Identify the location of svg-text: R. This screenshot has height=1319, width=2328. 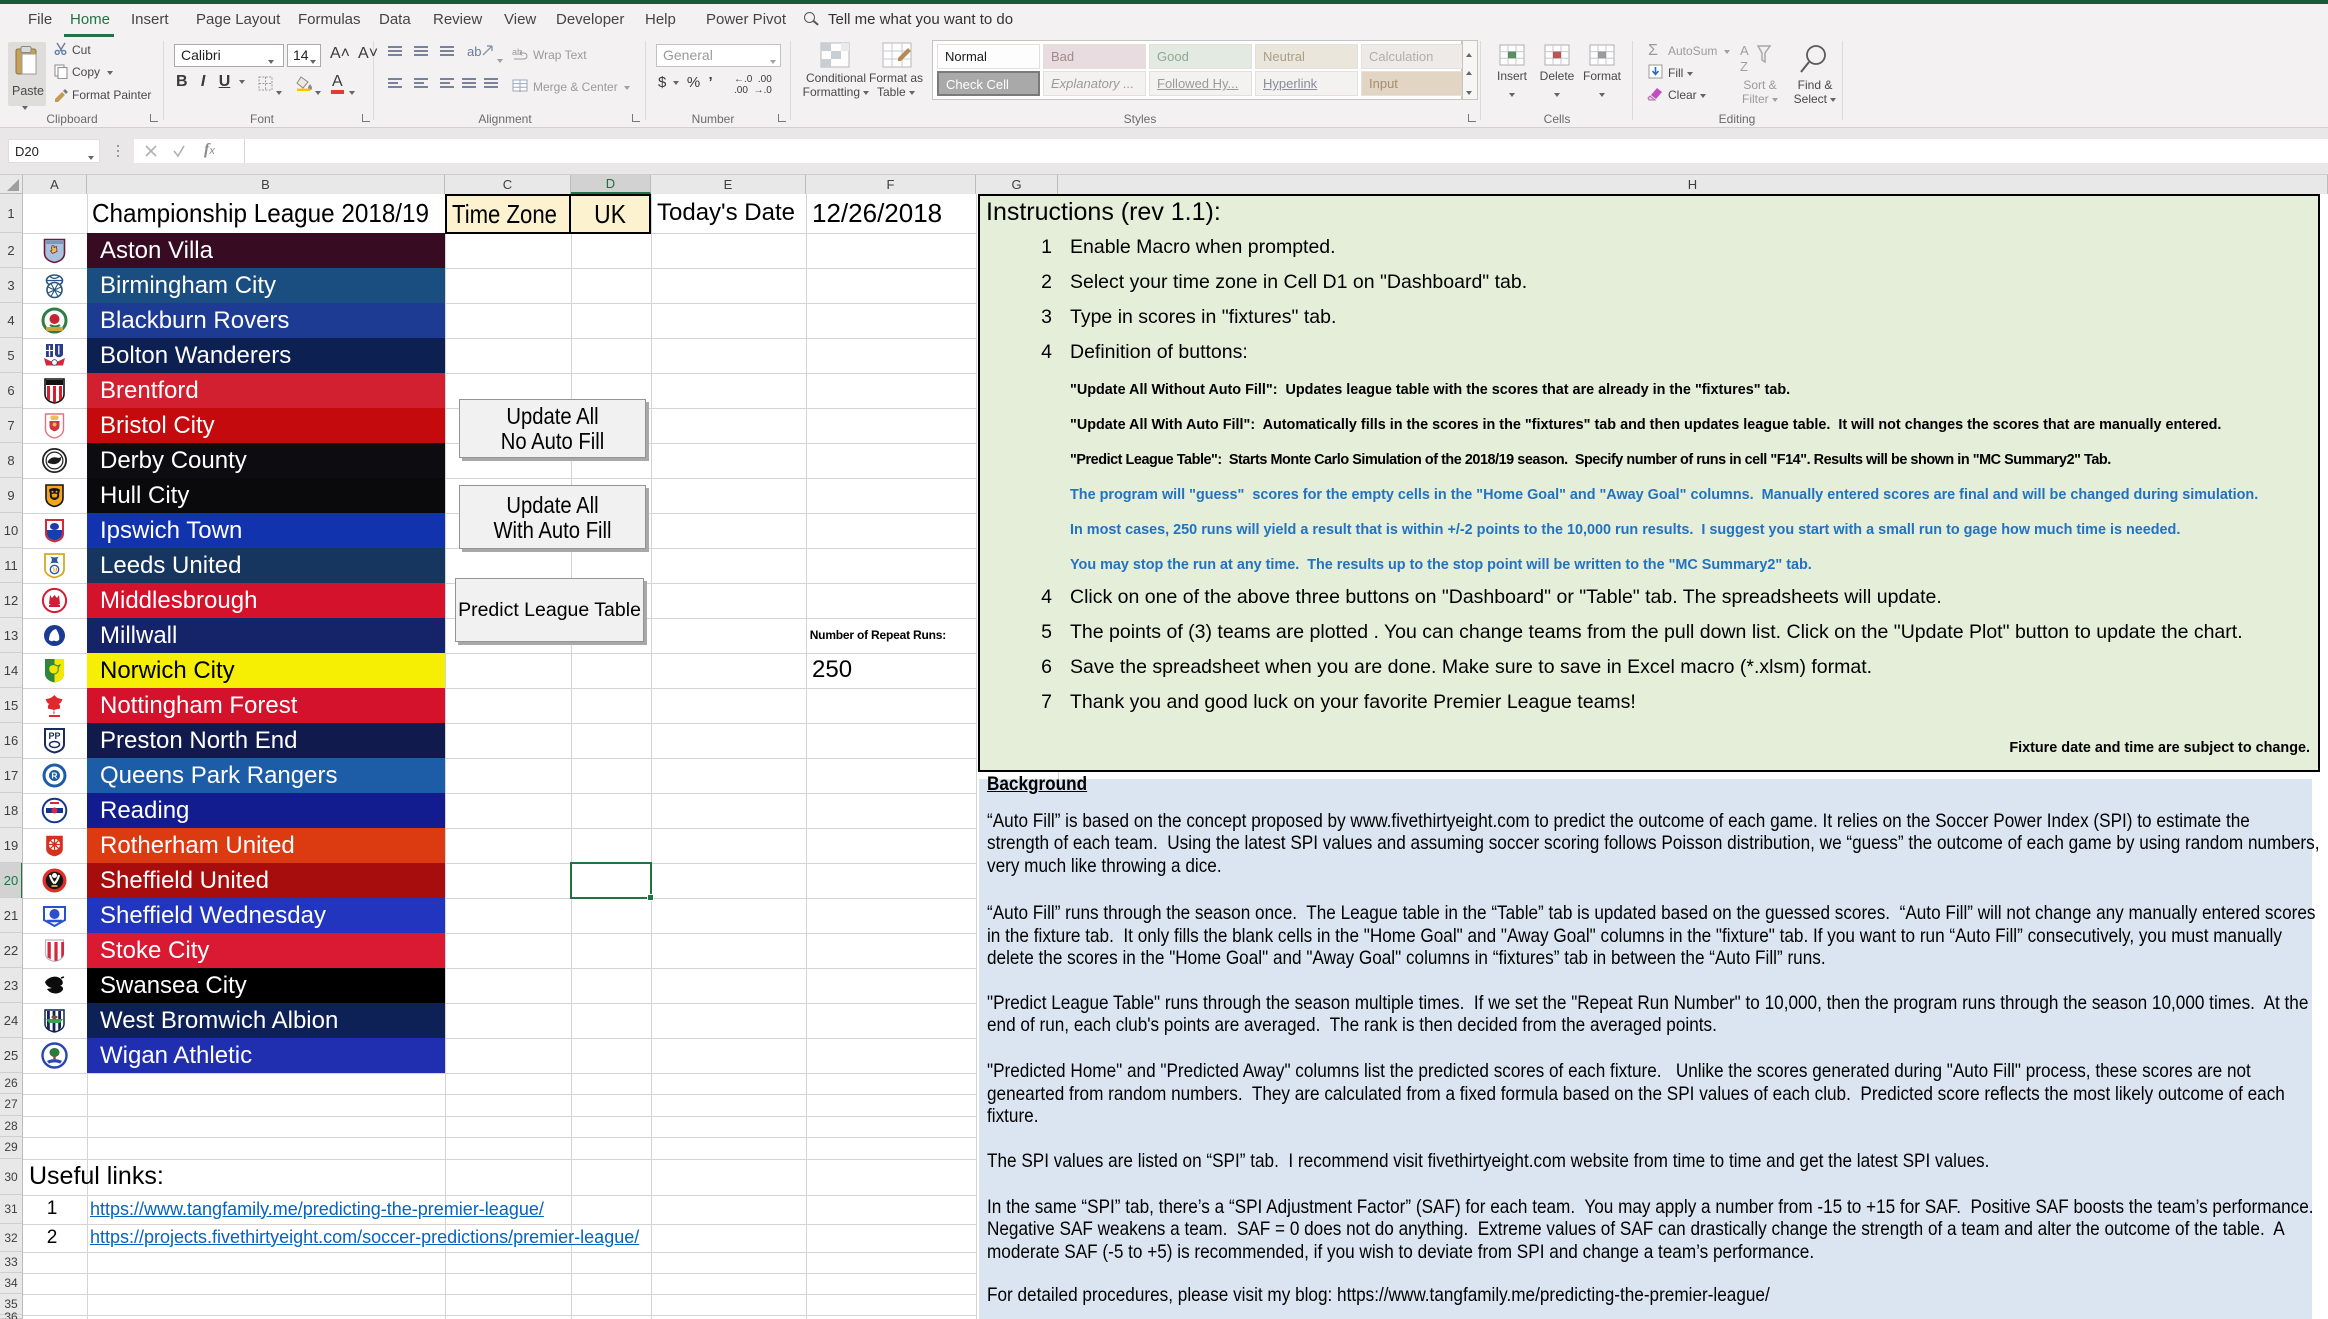
(54, 776).